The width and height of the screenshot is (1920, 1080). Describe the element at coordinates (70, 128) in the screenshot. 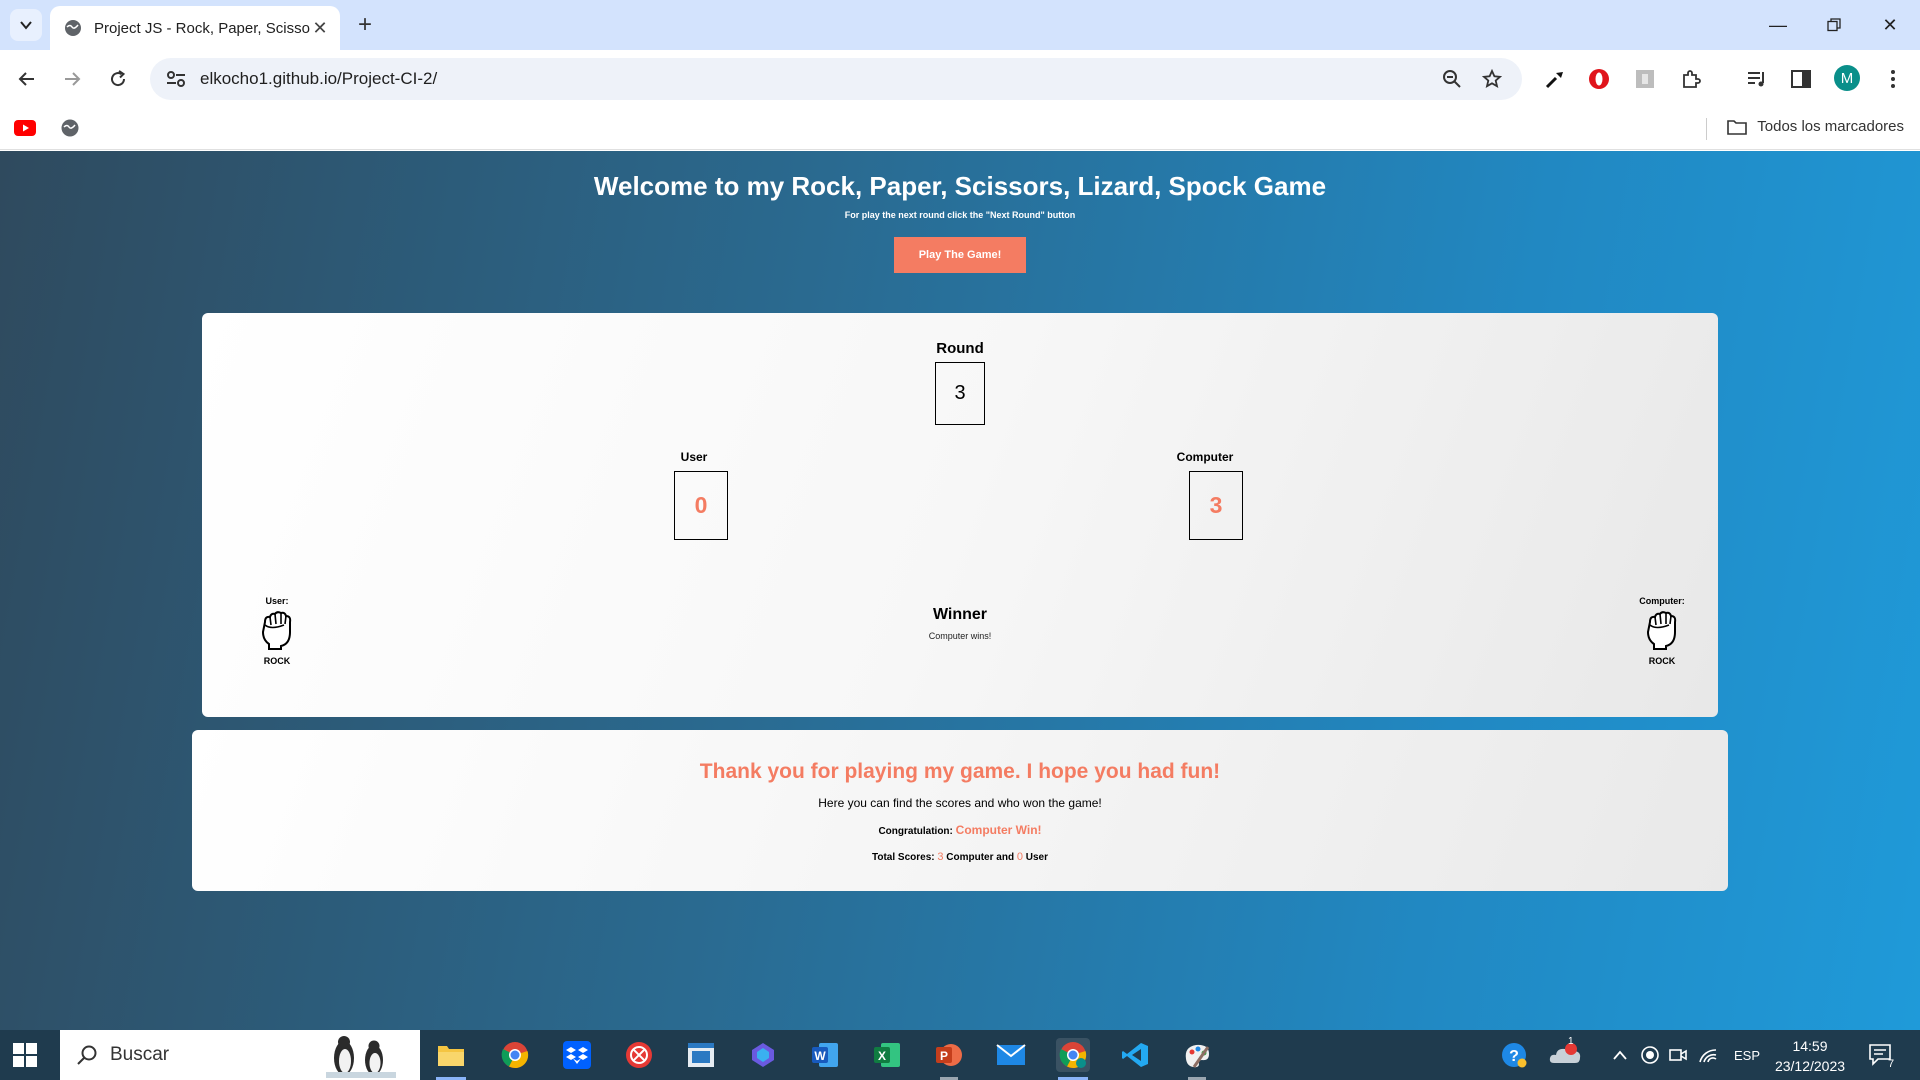

I see `globe-bookmark-icon` at that location.